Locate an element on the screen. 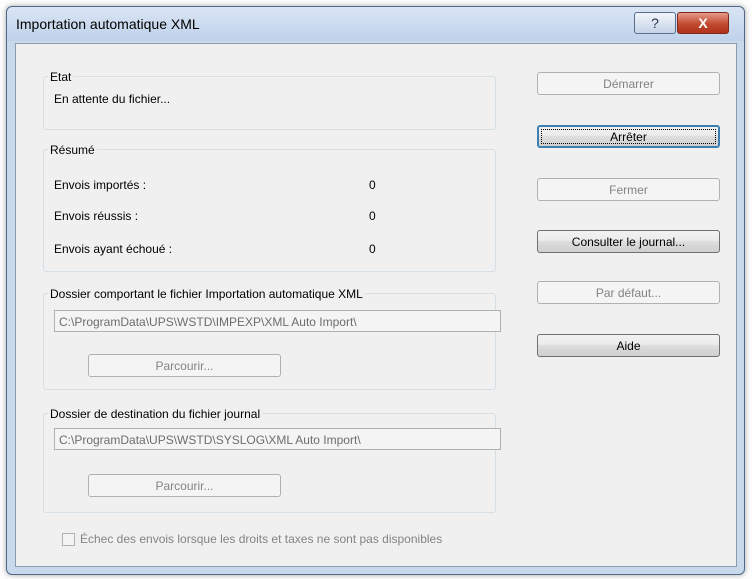 Image resolution: width=752 pixels, height=579 pixels. help-label: Aide is located at coordinates (628, 346).